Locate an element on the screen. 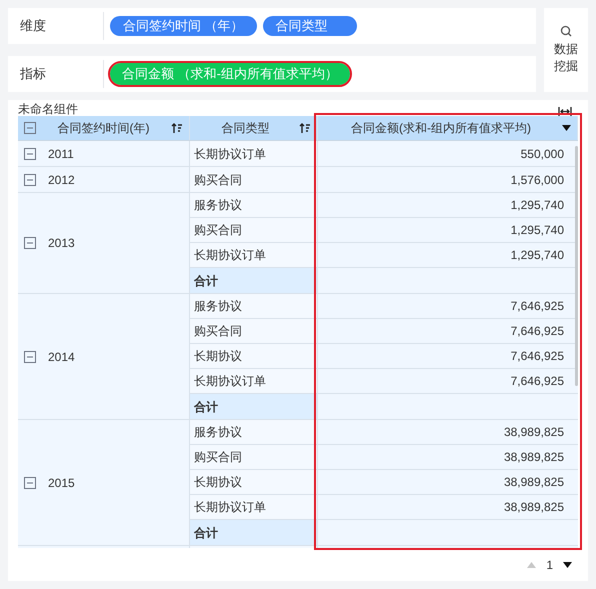 This screenshot has height=589, width=596. table-cell: 1,576,000 is located at coordinates (448, 179).